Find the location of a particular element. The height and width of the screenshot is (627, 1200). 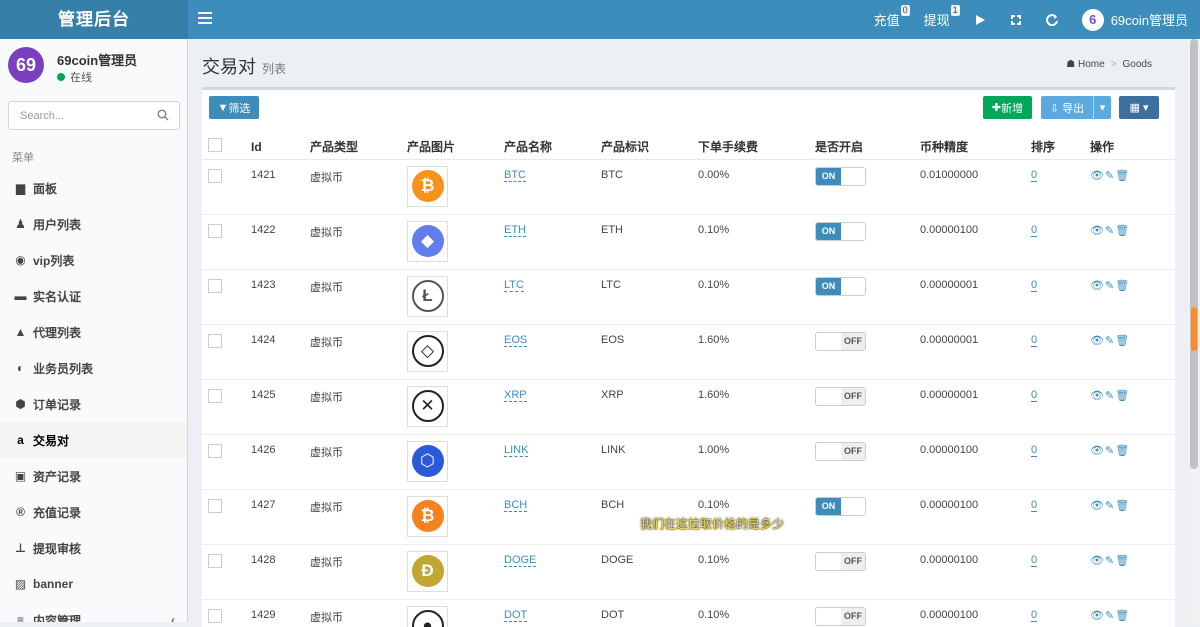

add-button: ✚ 新增 is located at coordinates (1007, 107).